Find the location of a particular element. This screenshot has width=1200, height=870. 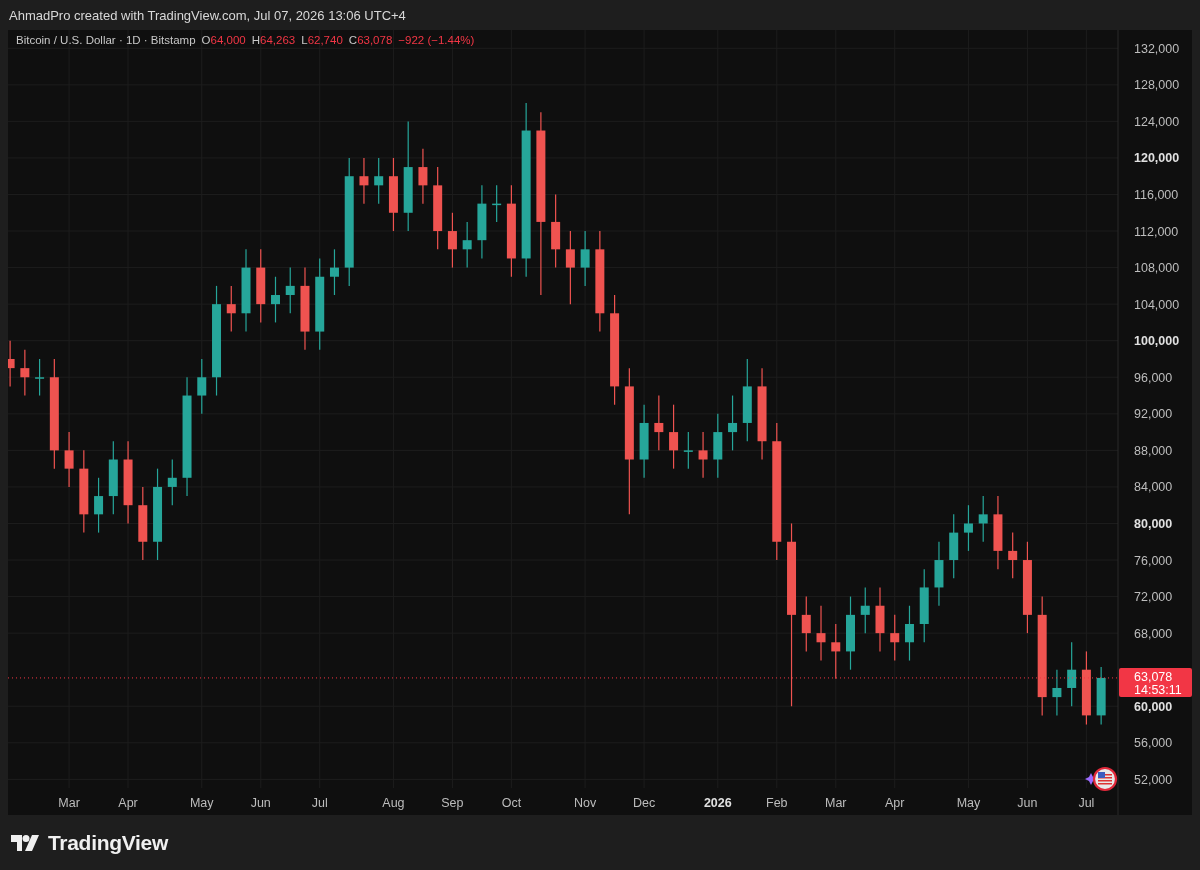

date-tick: Dec is located at coordinates (644, 803).